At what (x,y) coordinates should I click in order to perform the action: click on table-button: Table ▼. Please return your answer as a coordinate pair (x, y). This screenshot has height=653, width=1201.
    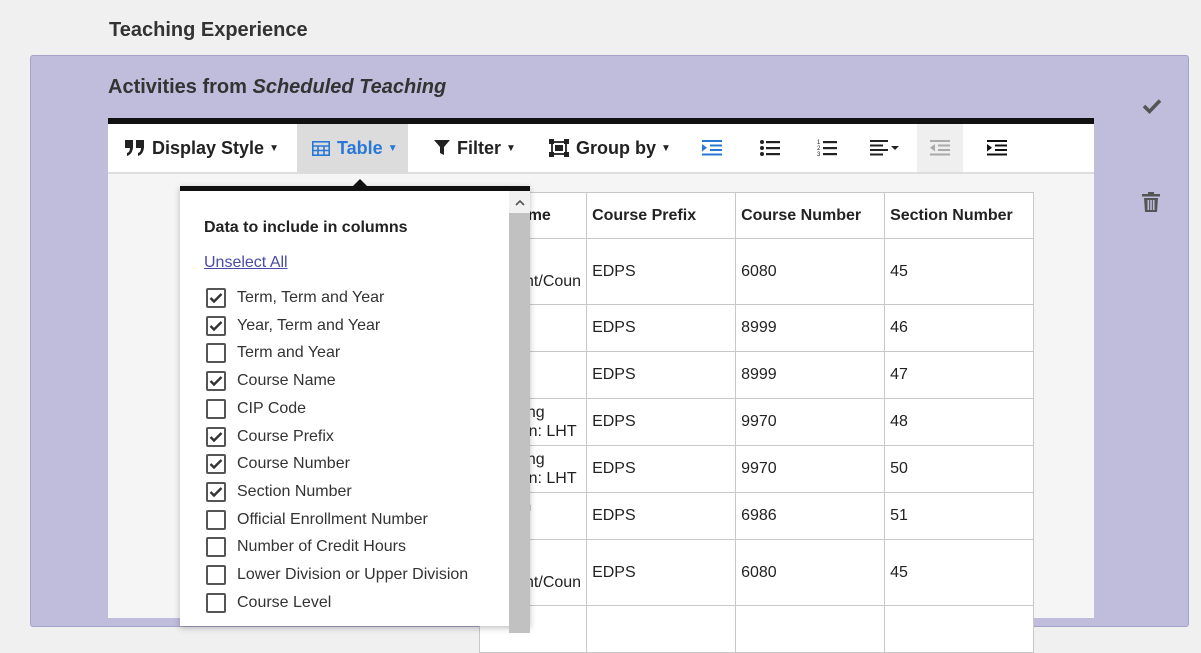
    Looking at the image, I should click on (352, 148).